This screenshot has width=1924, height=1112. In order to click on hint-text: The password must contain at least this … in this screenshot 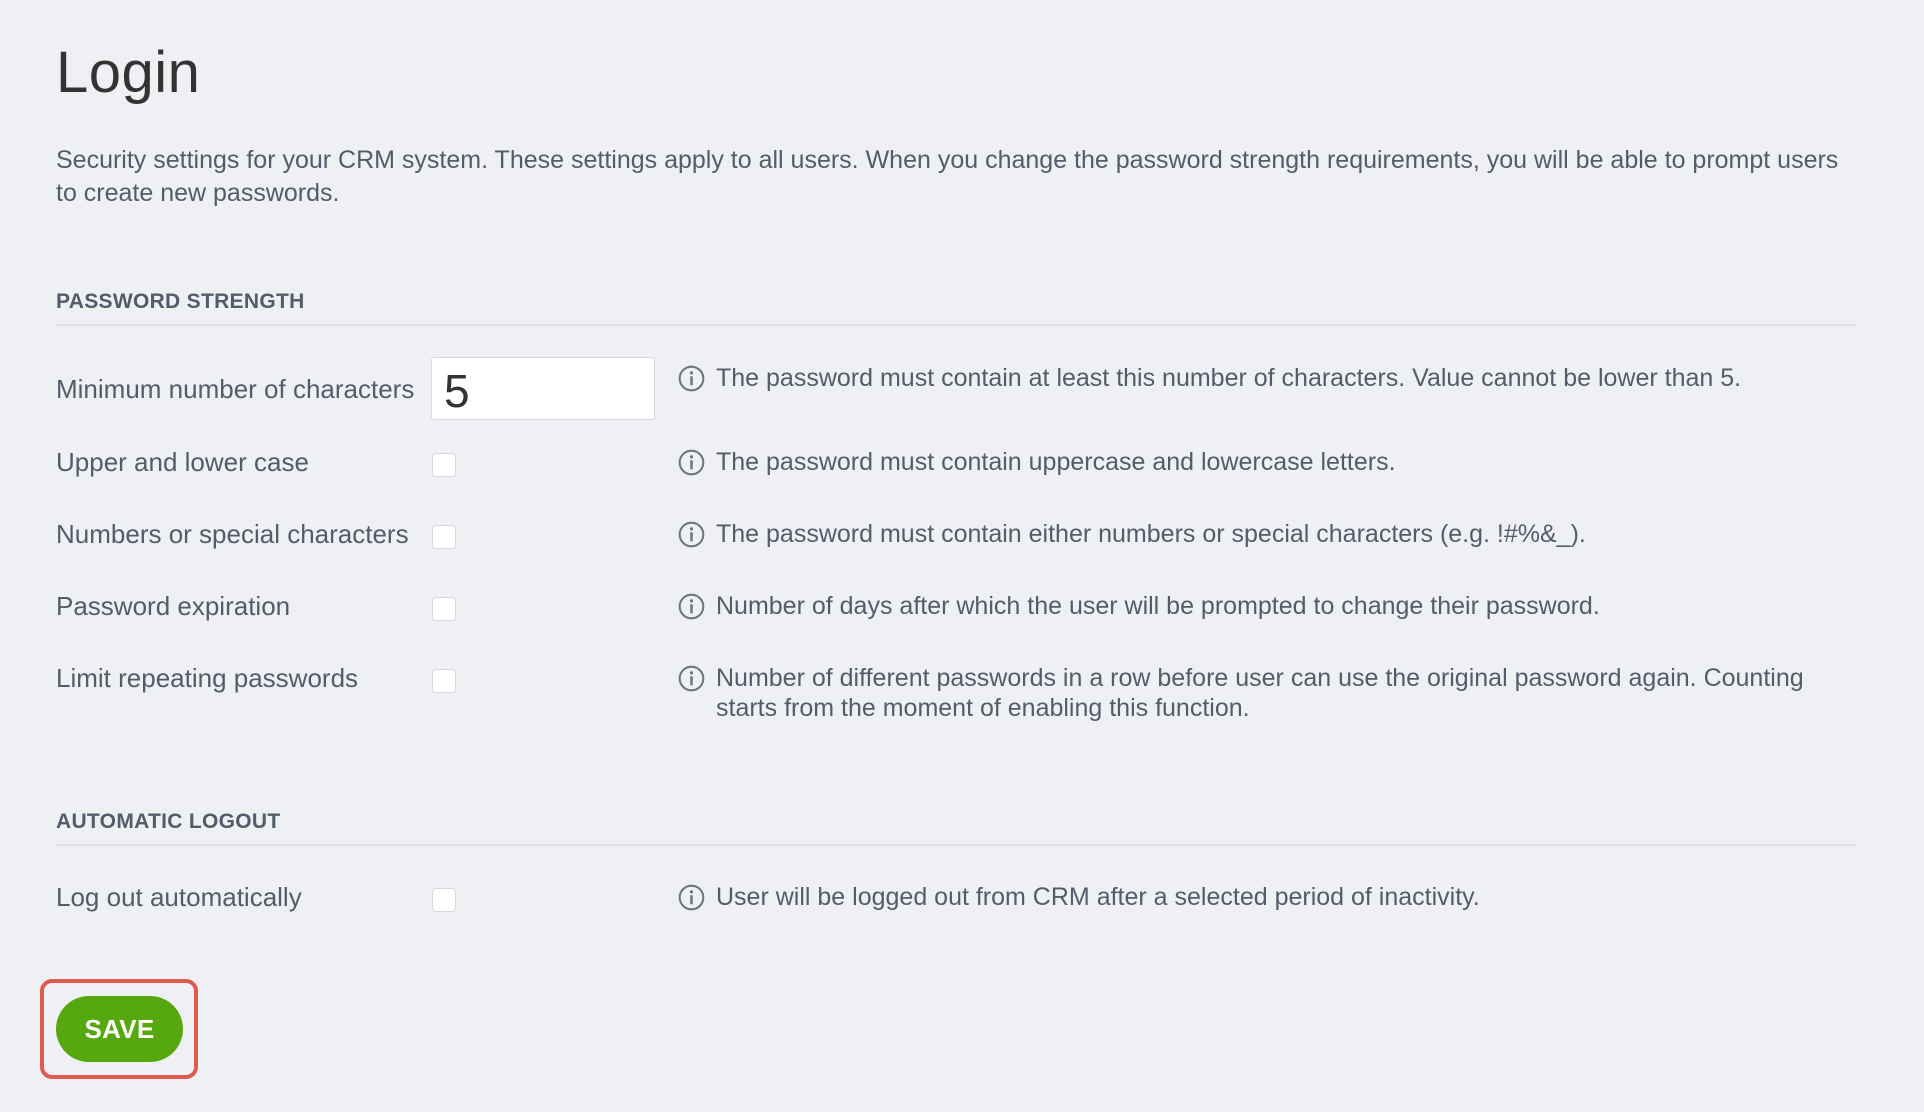, I will do `click(1229, 378)`.